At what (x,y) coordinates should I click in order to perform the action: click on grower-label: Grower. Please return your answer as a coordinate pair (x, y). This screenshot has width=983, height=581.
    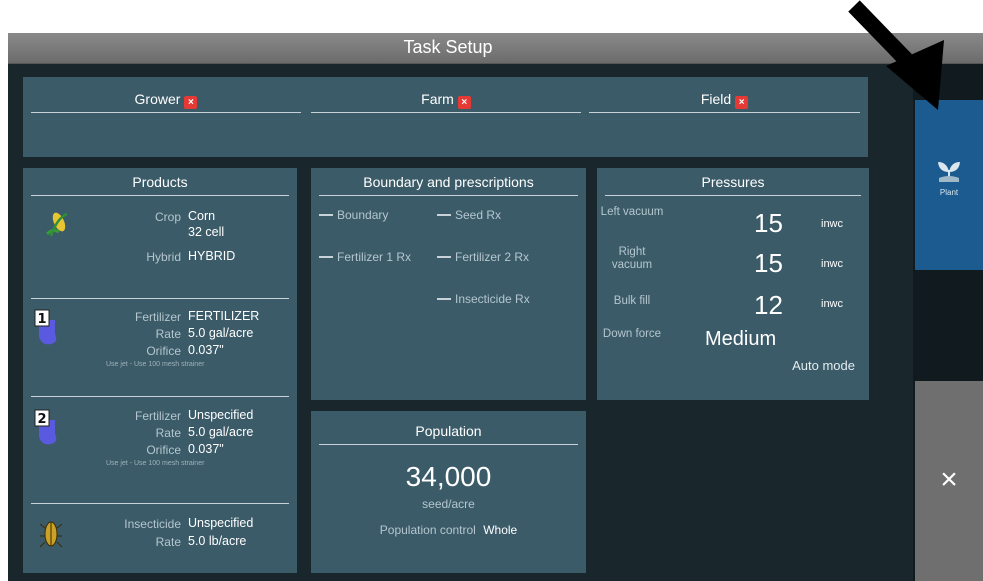
    Looking at the image, I should click on (157, 99).